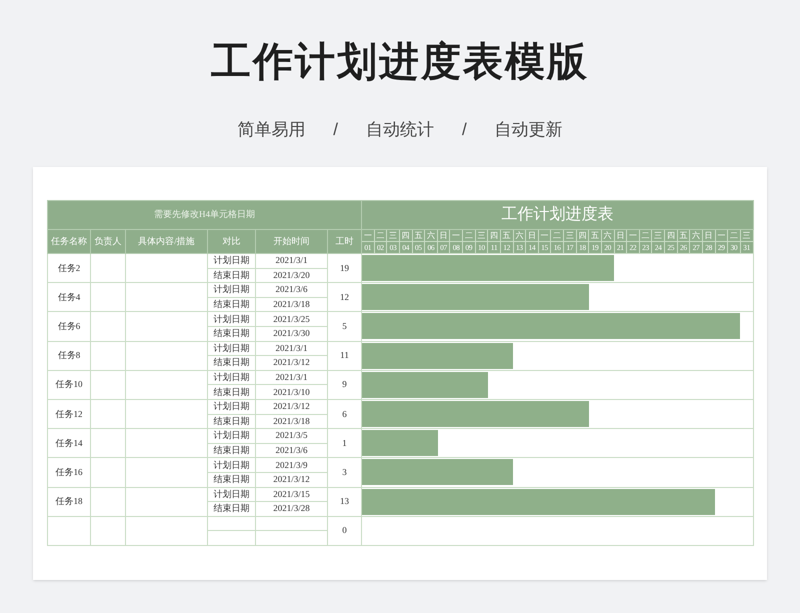  I want to click on column-header: 负责人, so click(108, 242).